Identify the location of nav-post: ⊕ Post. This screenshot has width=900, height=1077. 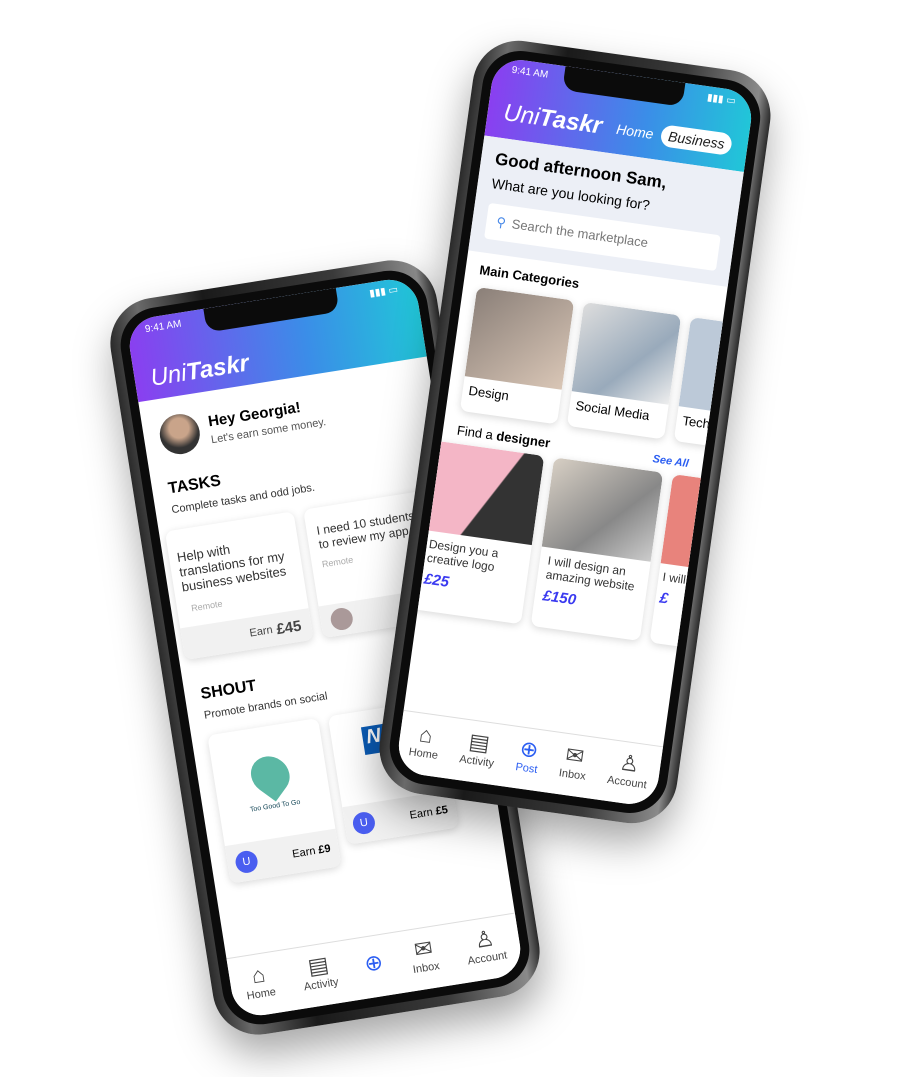
(528, 755).